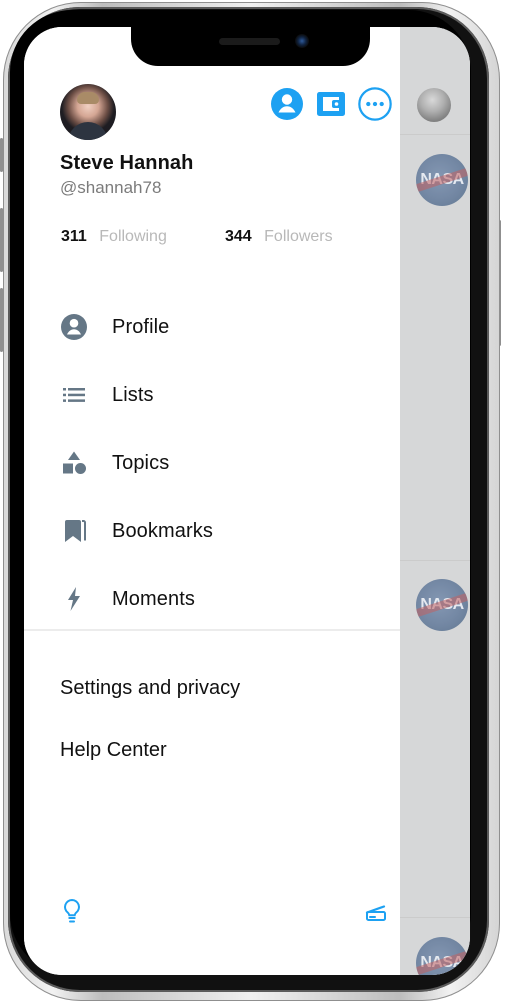  I want to click on menu-item-topics: Topics, so click(210, 463).